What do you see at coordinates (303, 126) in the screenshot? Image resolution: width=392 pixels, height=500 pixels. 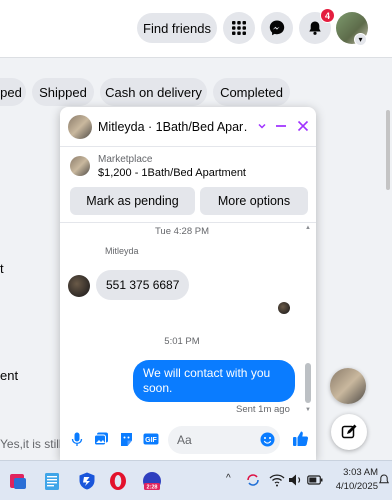 I see `close-icon` at bounding box center [303, 126].